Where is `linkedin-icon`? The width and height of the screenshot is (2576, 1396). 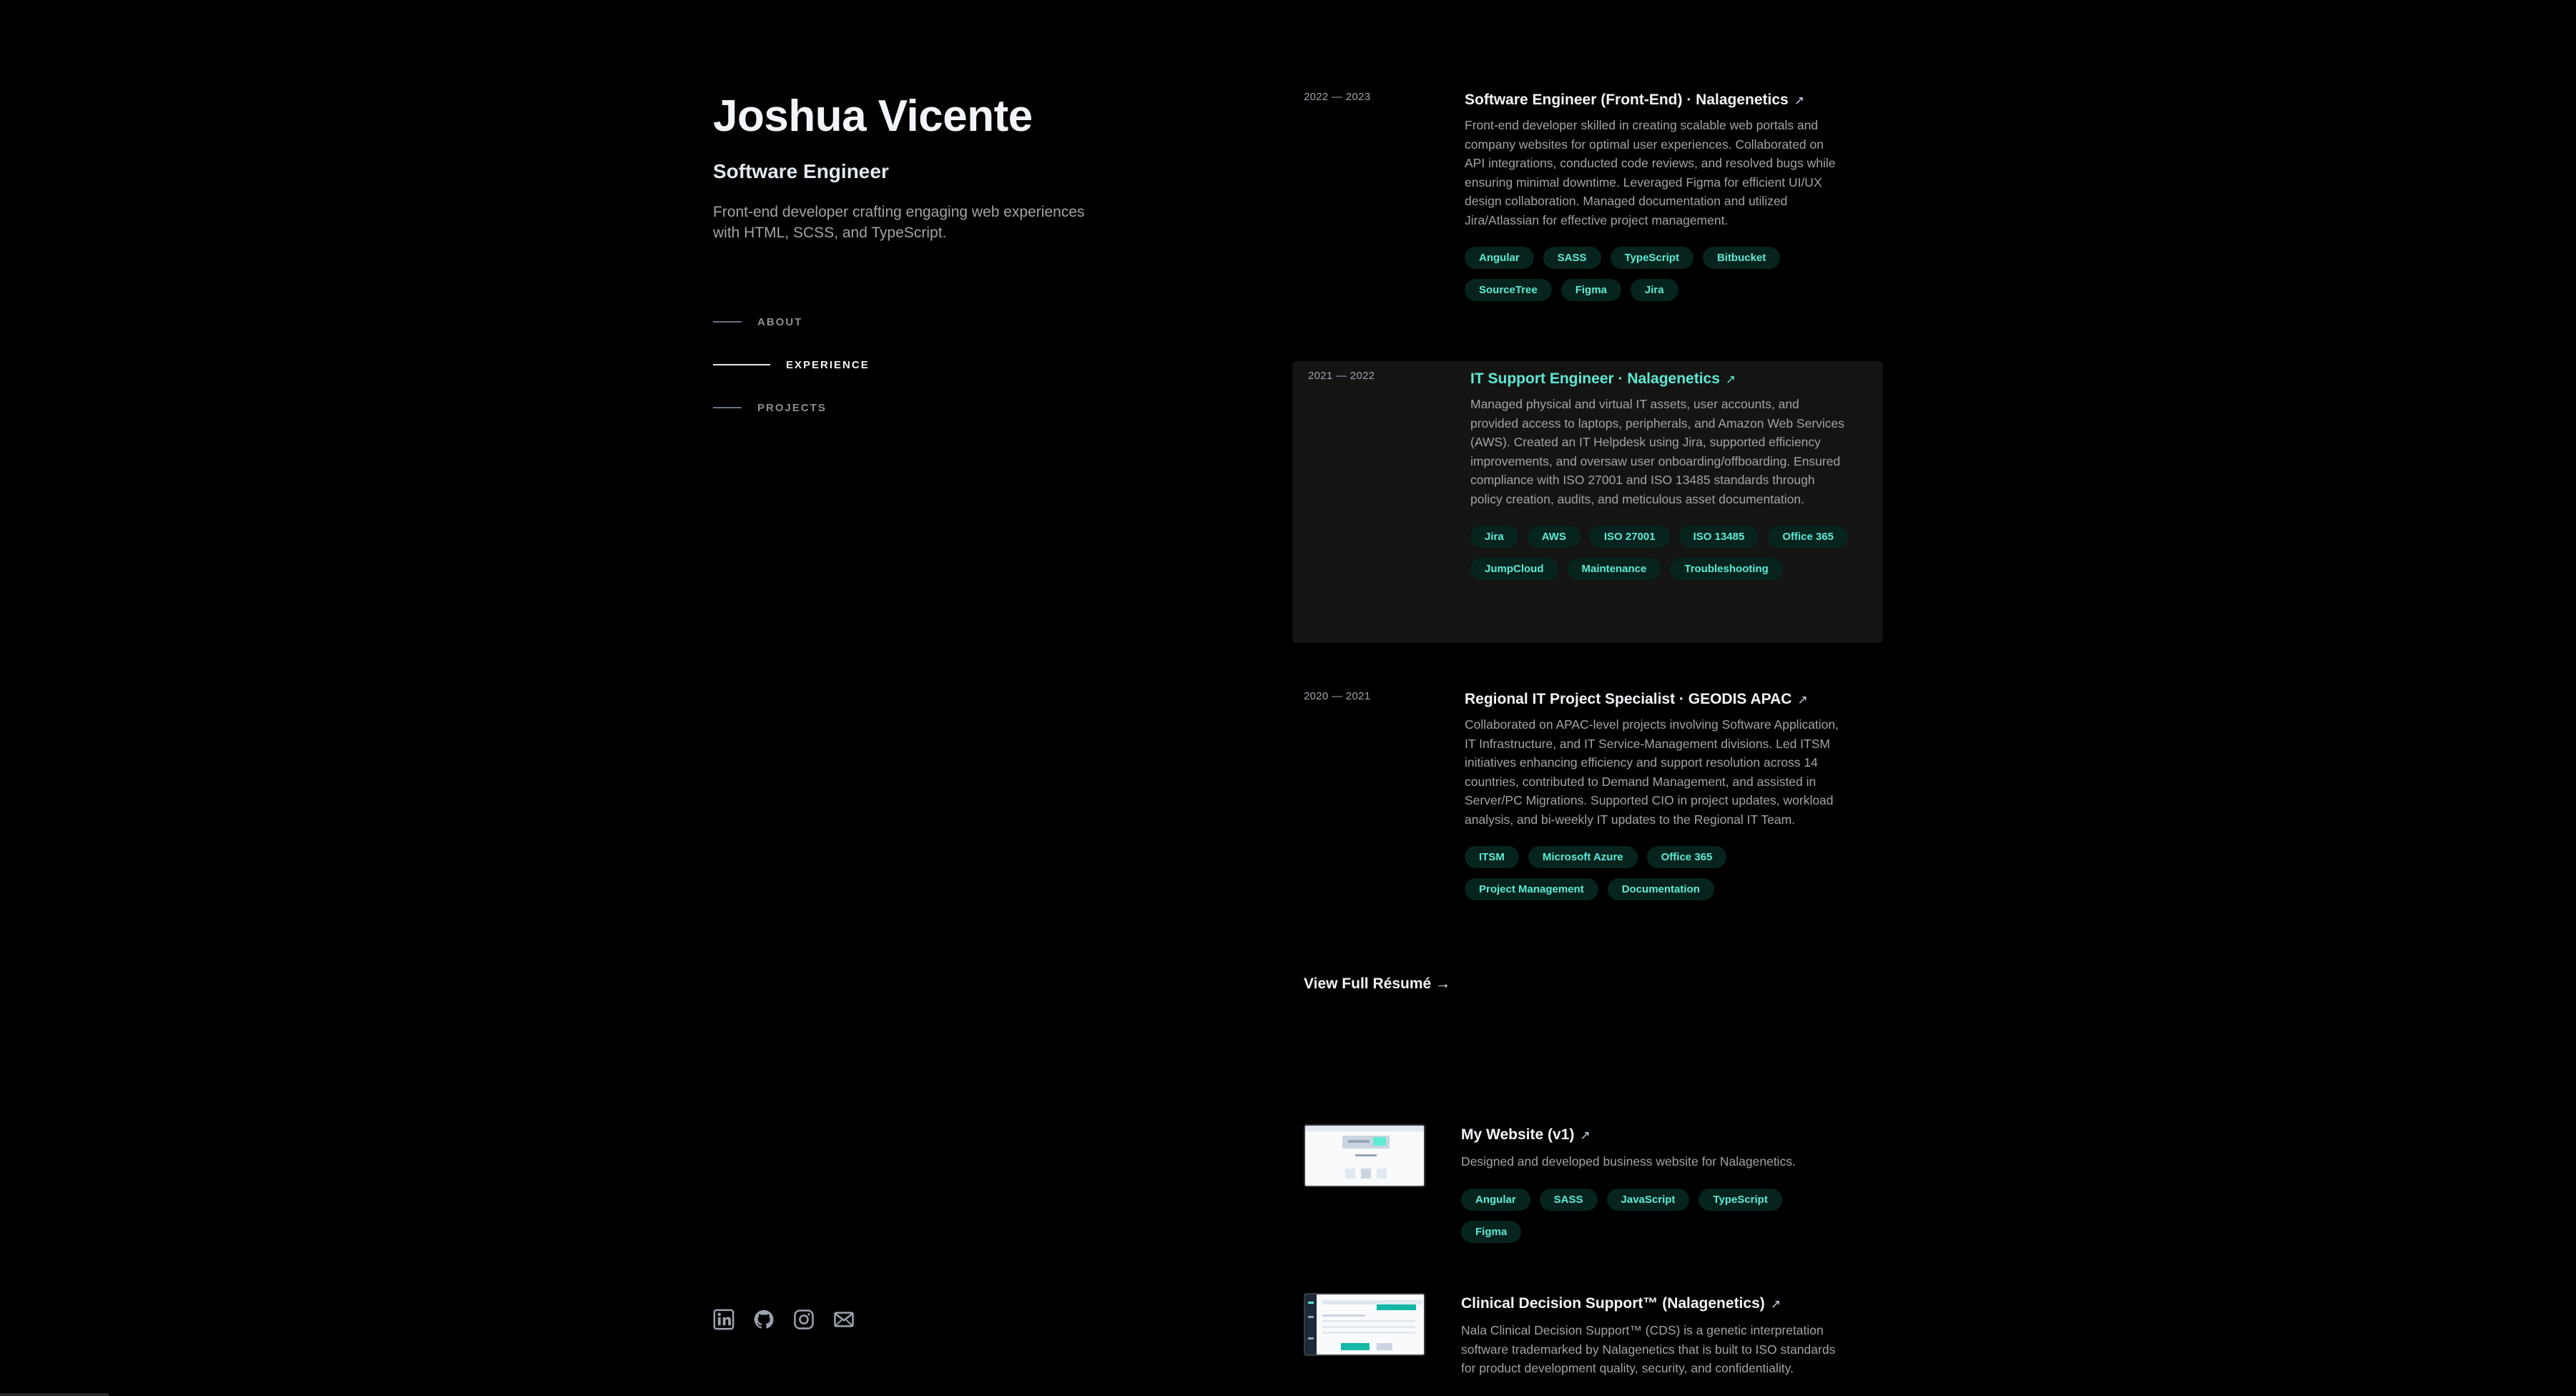 linkedin-icon is located at coordinates (724, 1319).